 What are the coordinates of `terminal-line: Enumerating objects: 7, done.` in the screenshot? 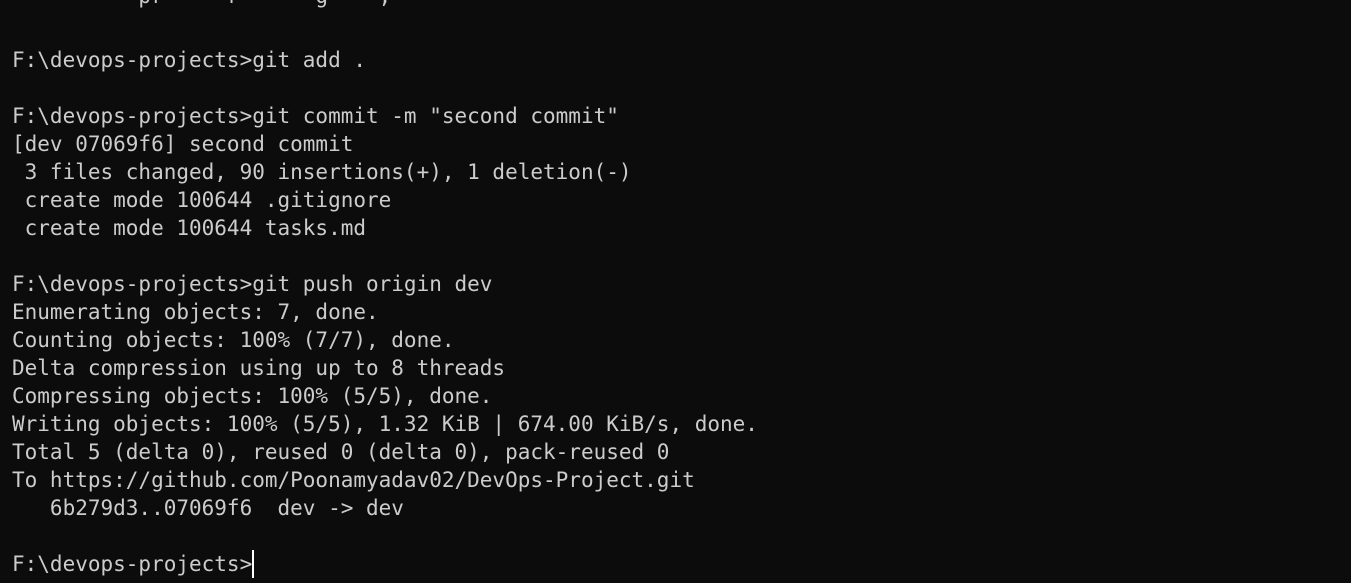 It's located at (195, 312).